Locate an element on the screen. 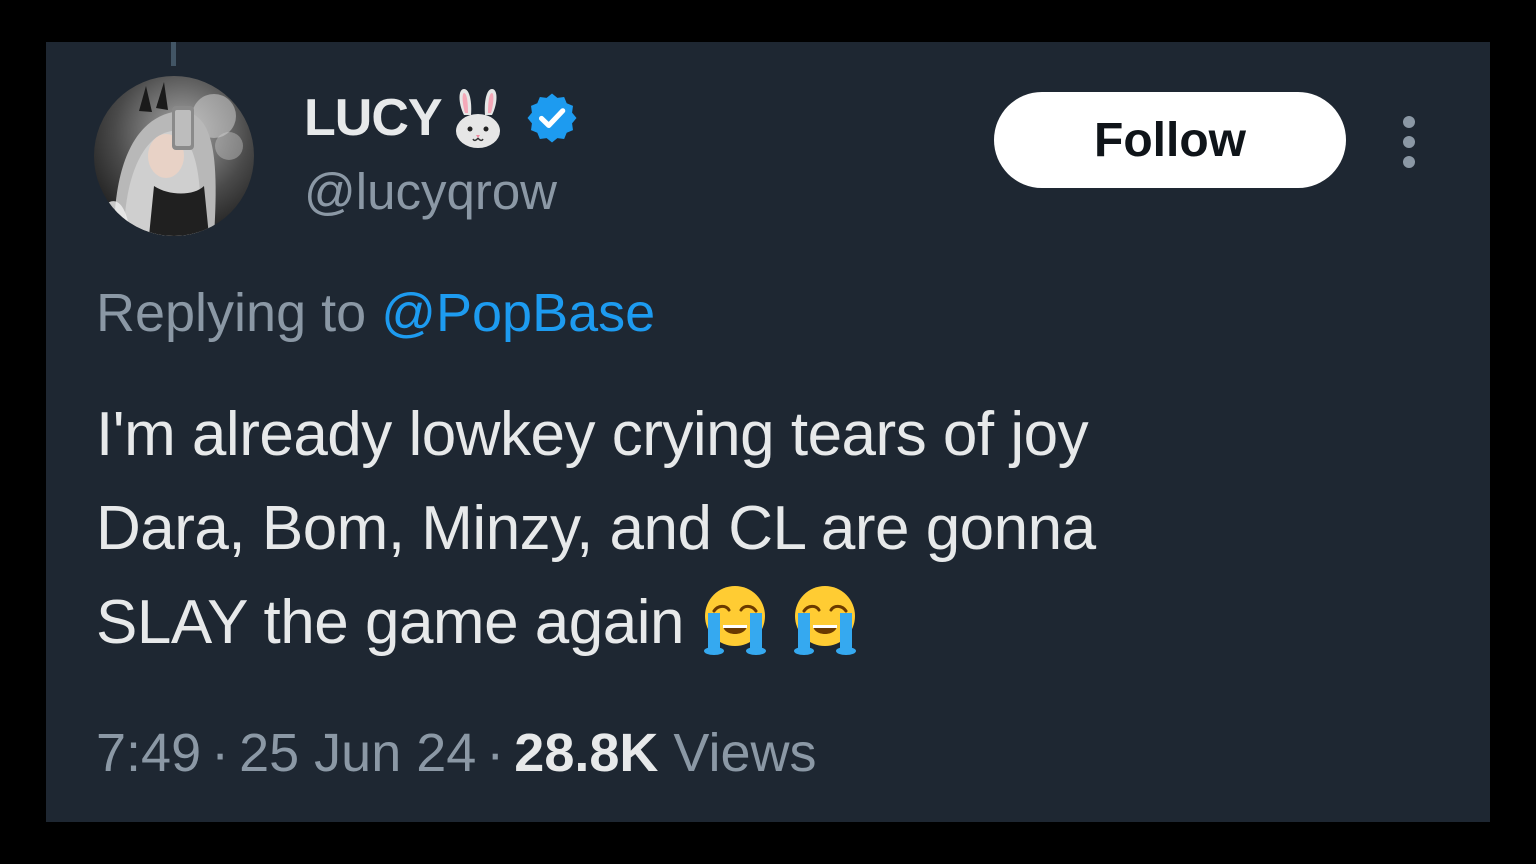 The height and width of the screenshot is (864, 1536). tweet-text-line-last: SLAY the game again is located at coordinates (776, 623).